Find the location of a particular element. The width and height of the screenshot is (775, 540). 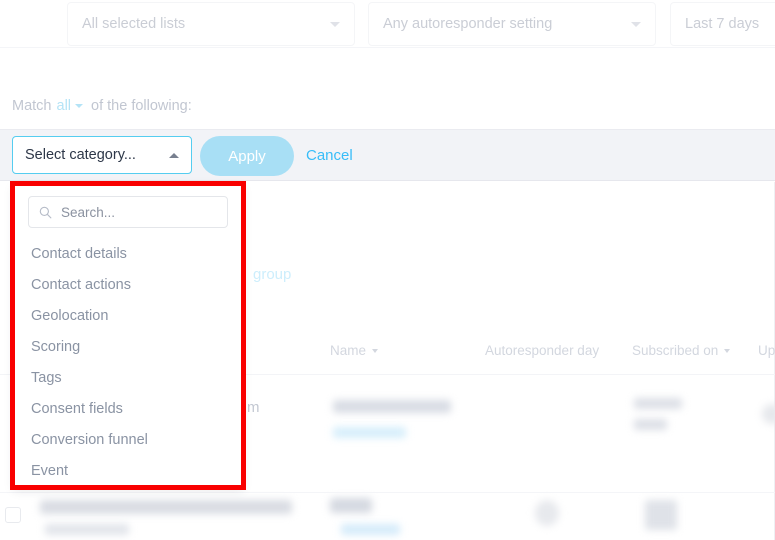

table-header-subscribed-on-label: Subscribed on is located at coordinates (675, 350).